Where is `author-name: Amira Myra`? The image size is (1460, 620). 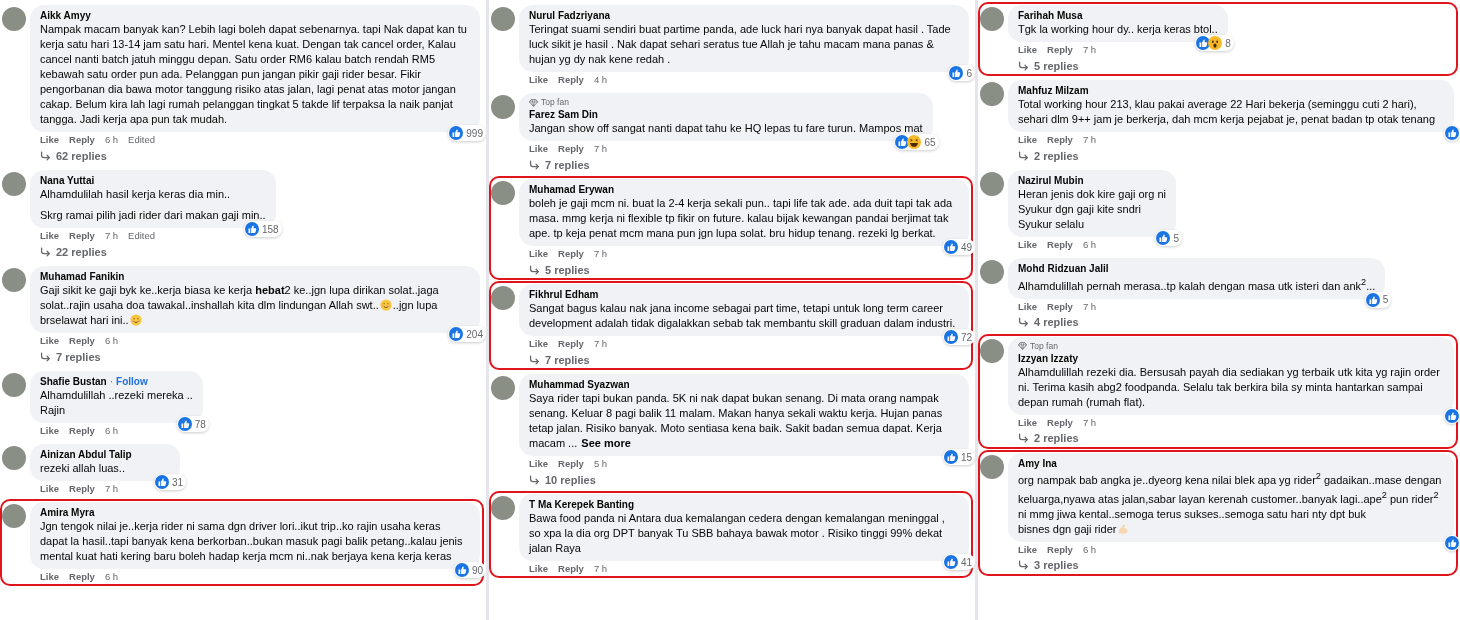 author-name: Amira Myra is located at coordinates (67, 512).